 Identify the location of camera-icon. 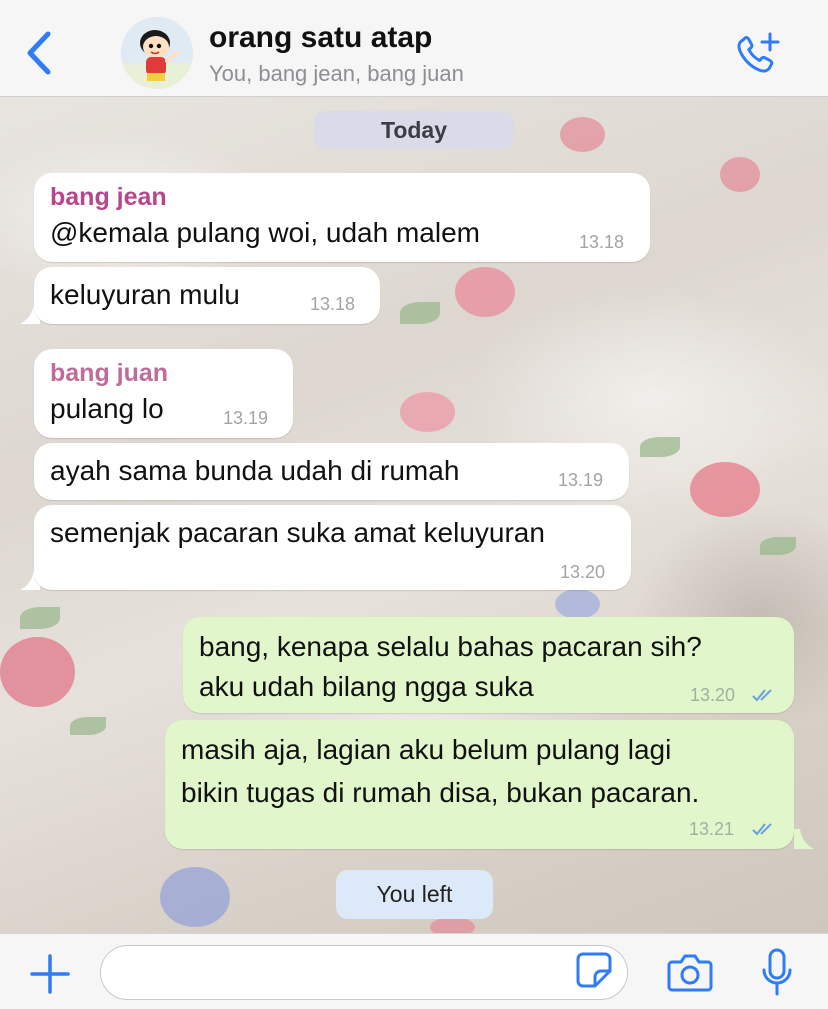
(690, 973).